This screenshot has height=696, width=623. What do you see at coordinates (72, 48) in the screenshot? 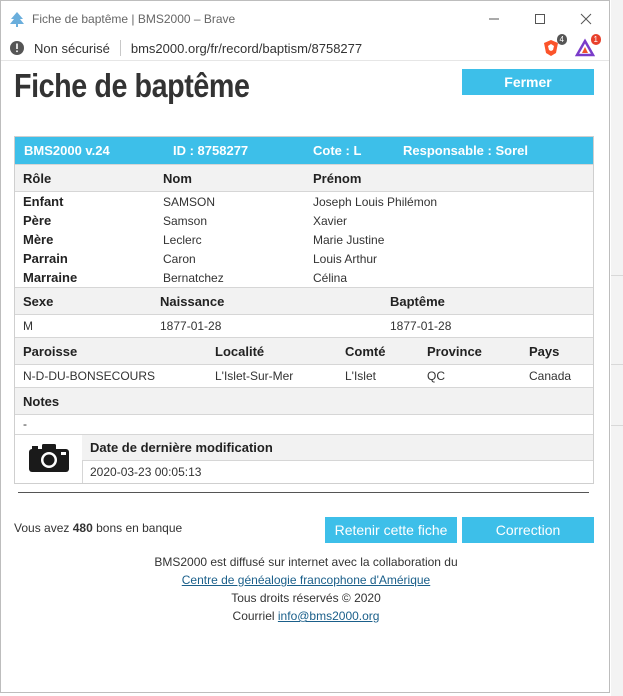
I see `security-label: Non sécurisé` at bounding box center [72, 48].